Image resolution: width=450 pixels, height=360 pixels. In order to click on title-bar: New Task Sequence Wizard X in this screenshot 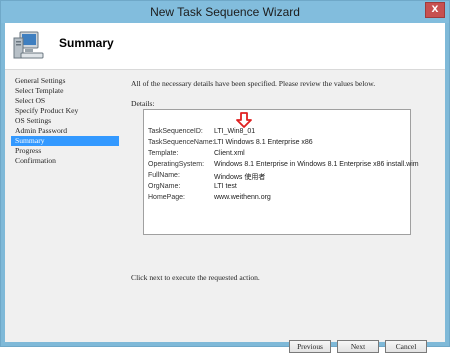, I will do `click(225, 12)`.